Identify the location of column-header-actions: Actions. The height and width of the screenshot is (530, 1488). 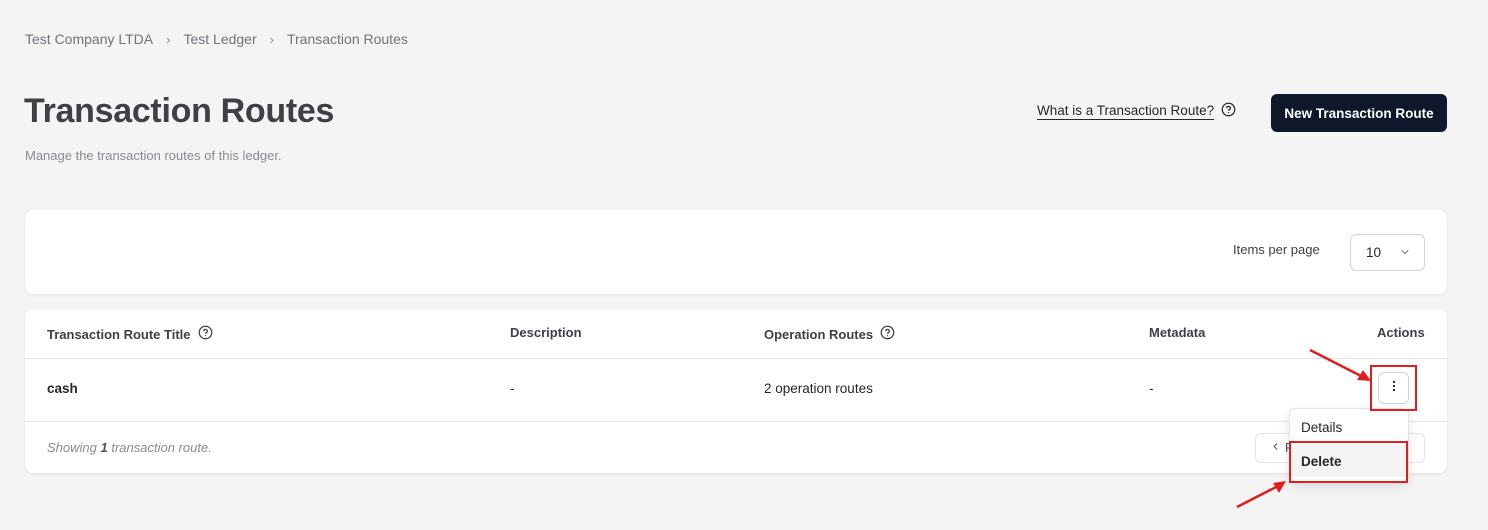
(1401, 332).